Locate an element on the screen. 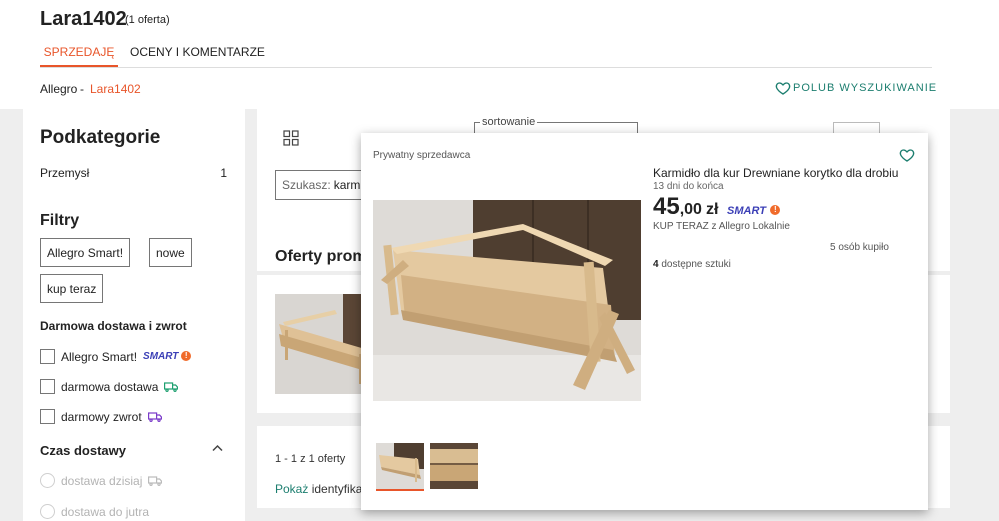  offer-count: (1 oferta) is located at coordinates (147, 20).